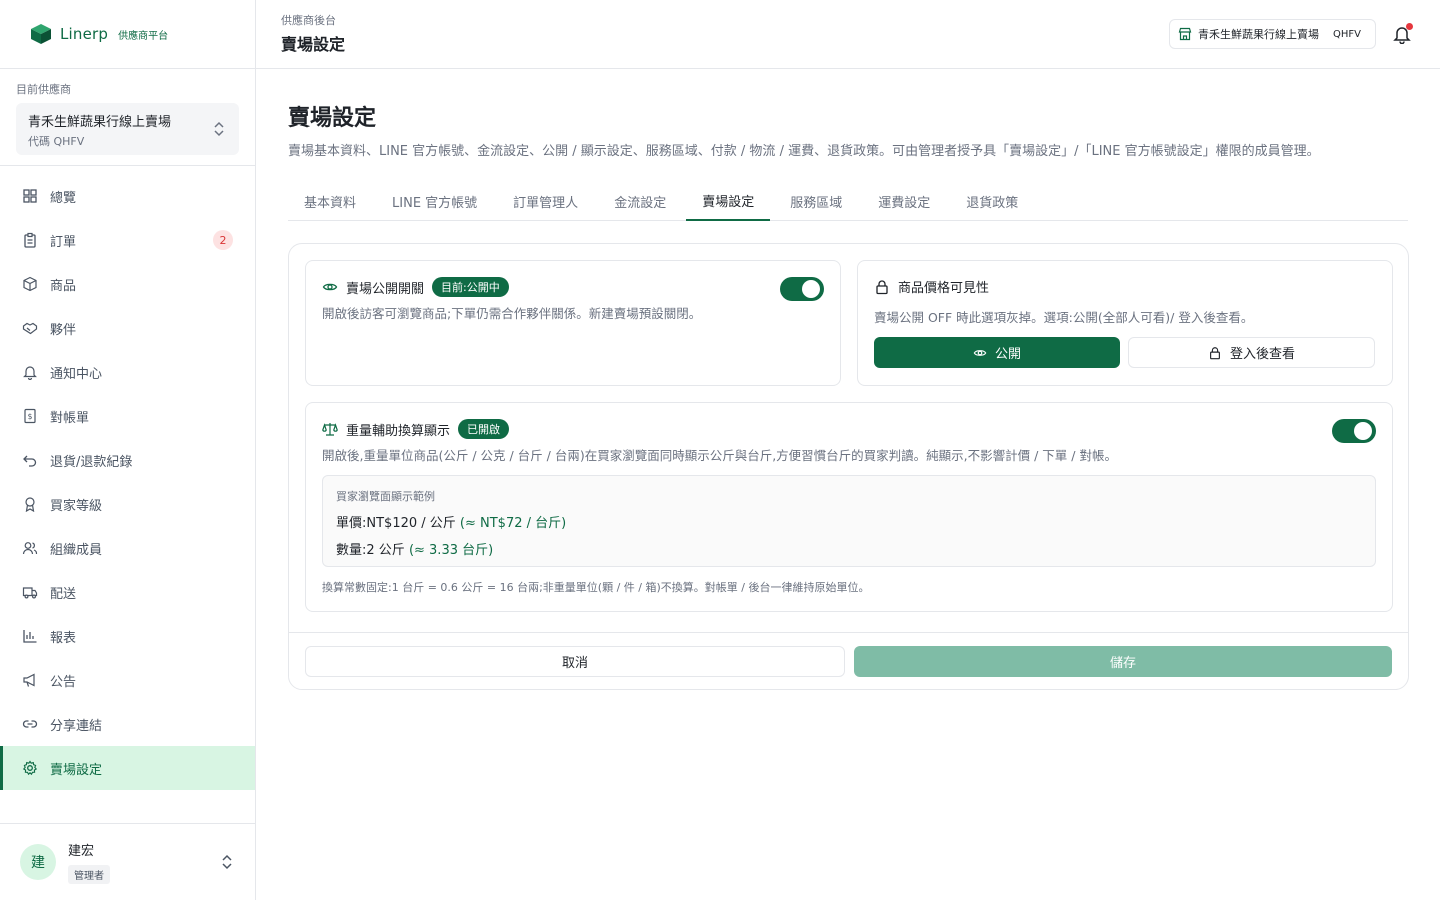 This screenshot has width=1440, height=900. I want to click on store-code: QHFV, so click(1347, 34).